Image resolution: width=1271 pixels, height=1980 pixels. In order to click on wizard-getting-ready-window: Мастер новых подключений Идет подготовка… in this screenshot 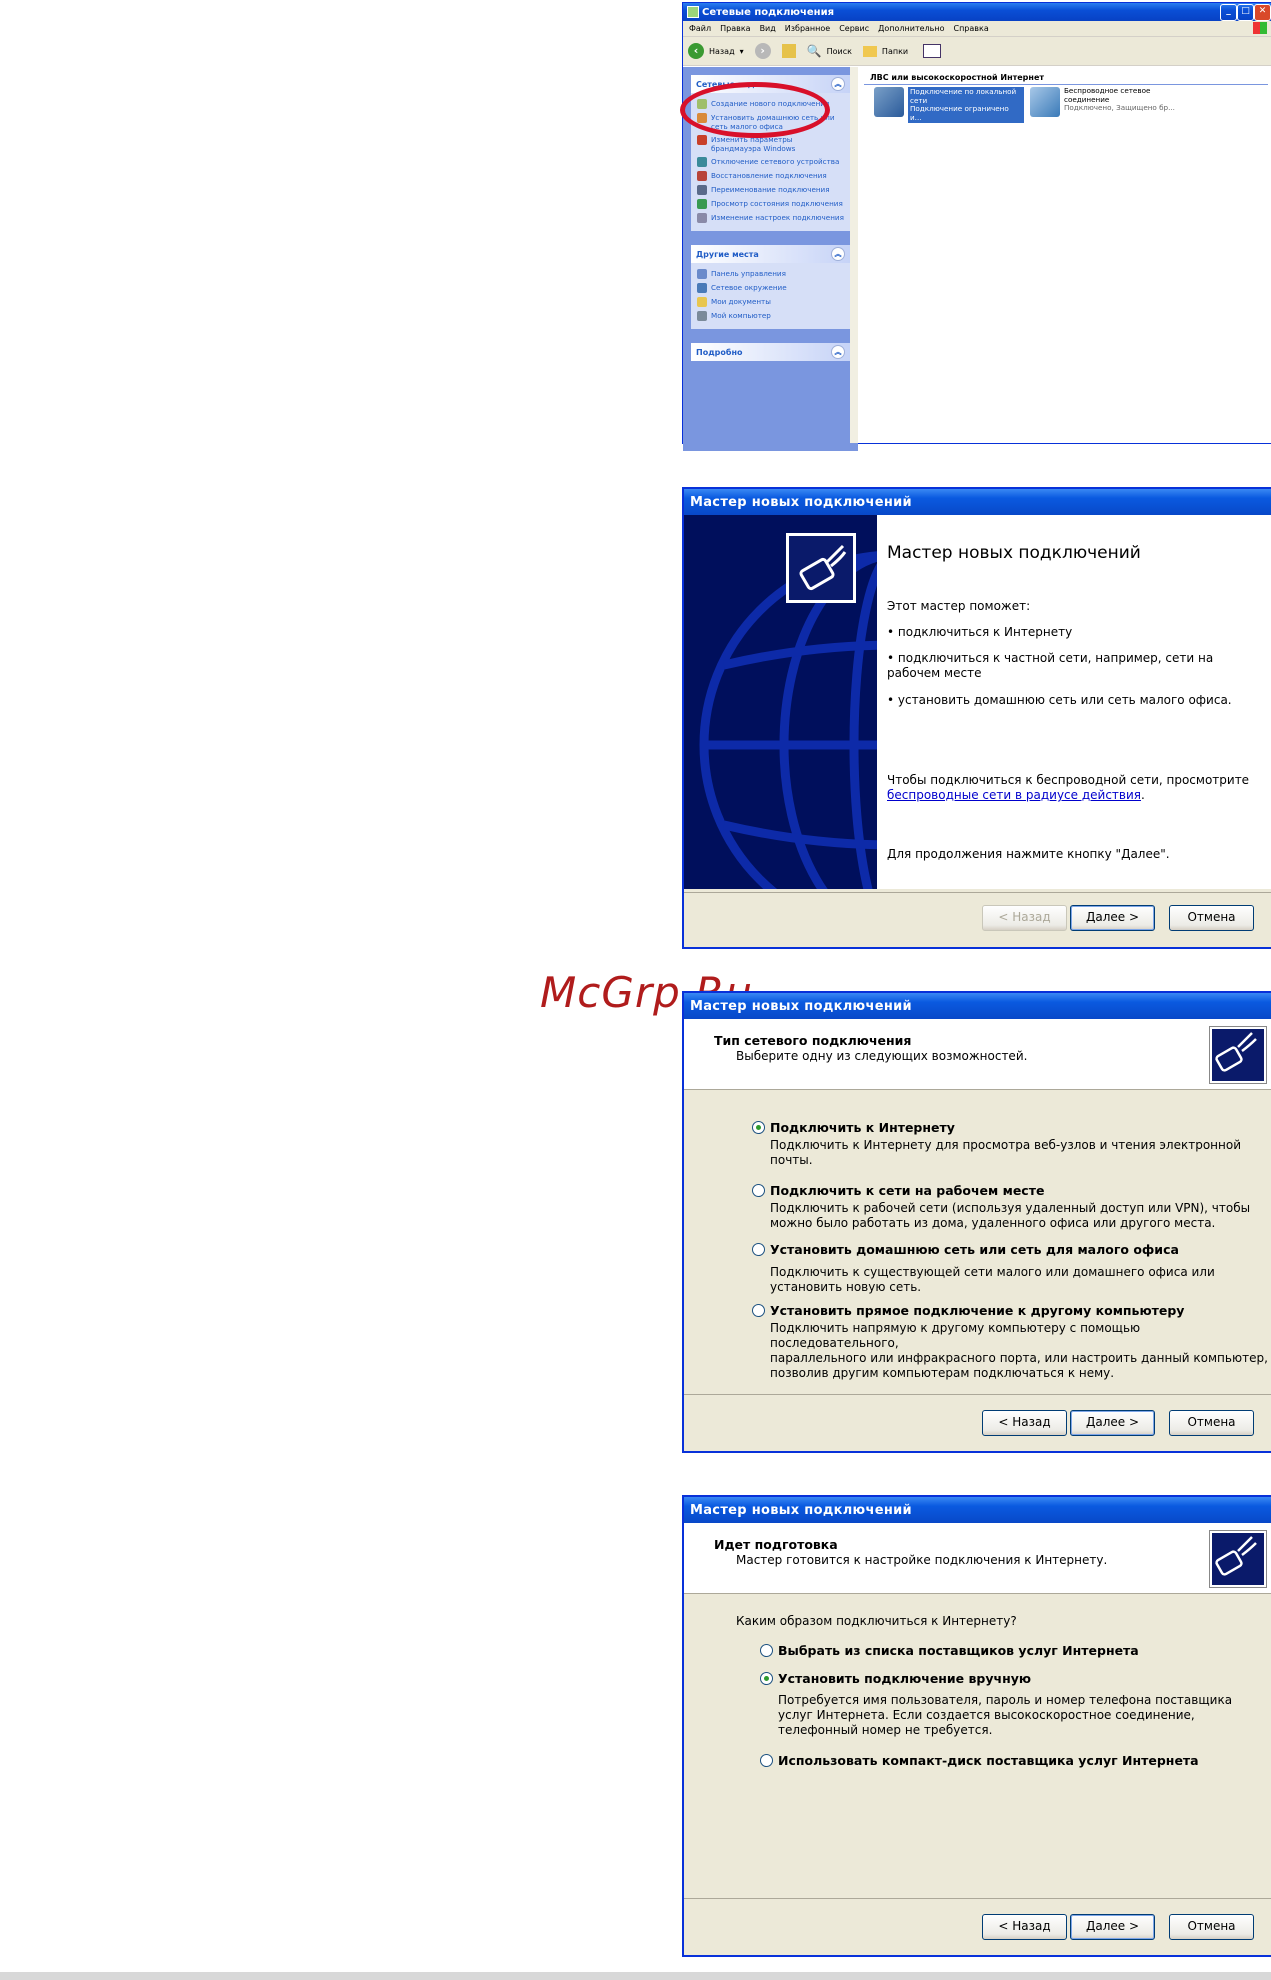, I will do `click(976, 1726)`.